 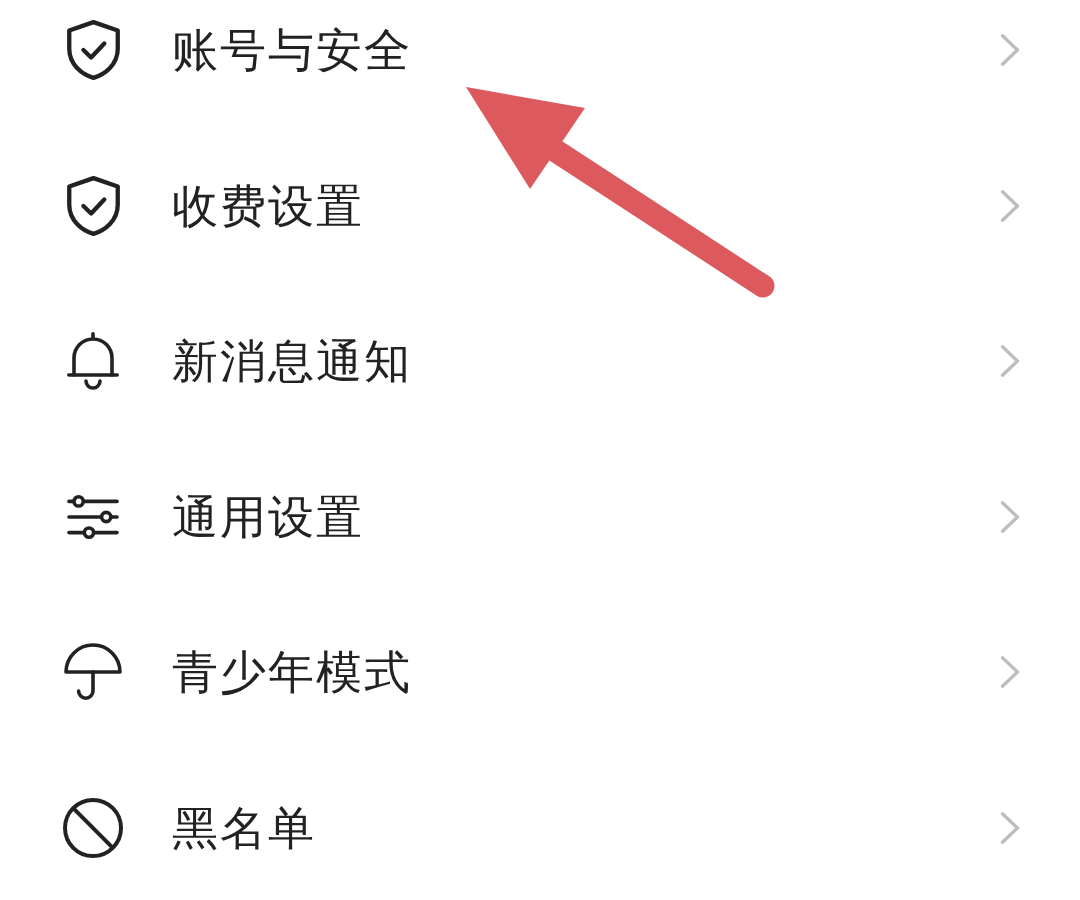 I want to click on settings-row: 新消息通知, so click(x=540, y=361).